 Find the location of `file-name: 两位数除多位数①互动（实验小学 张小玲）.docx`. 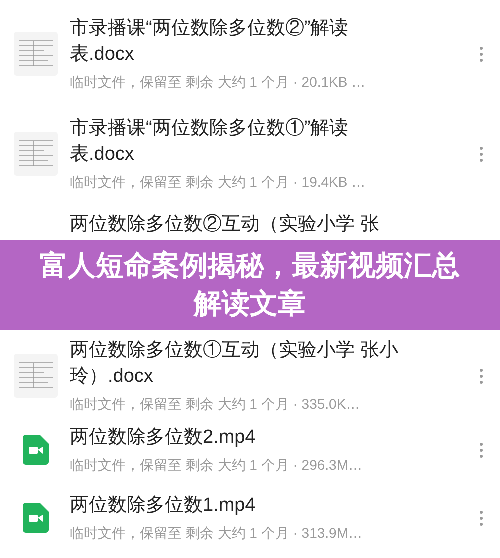

file-name: 两位数除多位数①互动（实验小学 张小玲）.docx is located at coordinates (240, 364).